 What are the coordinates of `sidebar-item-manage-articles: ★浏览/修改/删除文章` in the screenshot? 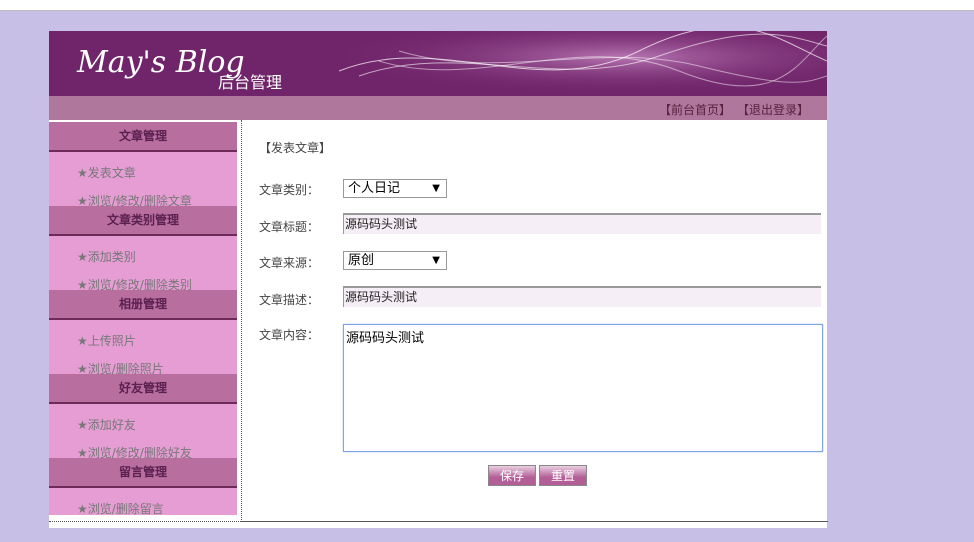 It's located at (134, 200).